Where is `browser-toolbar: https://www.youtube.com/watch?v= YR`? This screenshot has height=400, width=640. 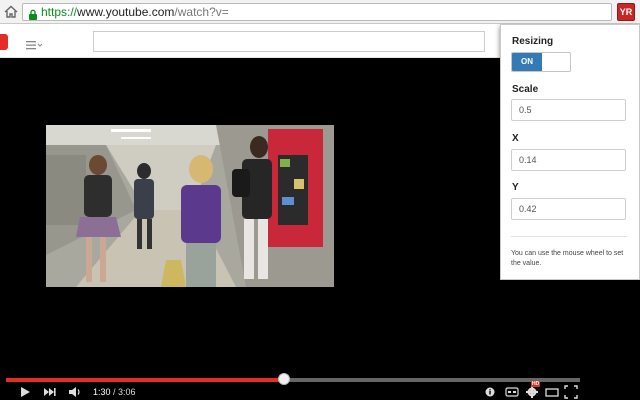
browser-toolbar: https://www.youtube.com/watch?v= YR is located at coordinates (320, 12).